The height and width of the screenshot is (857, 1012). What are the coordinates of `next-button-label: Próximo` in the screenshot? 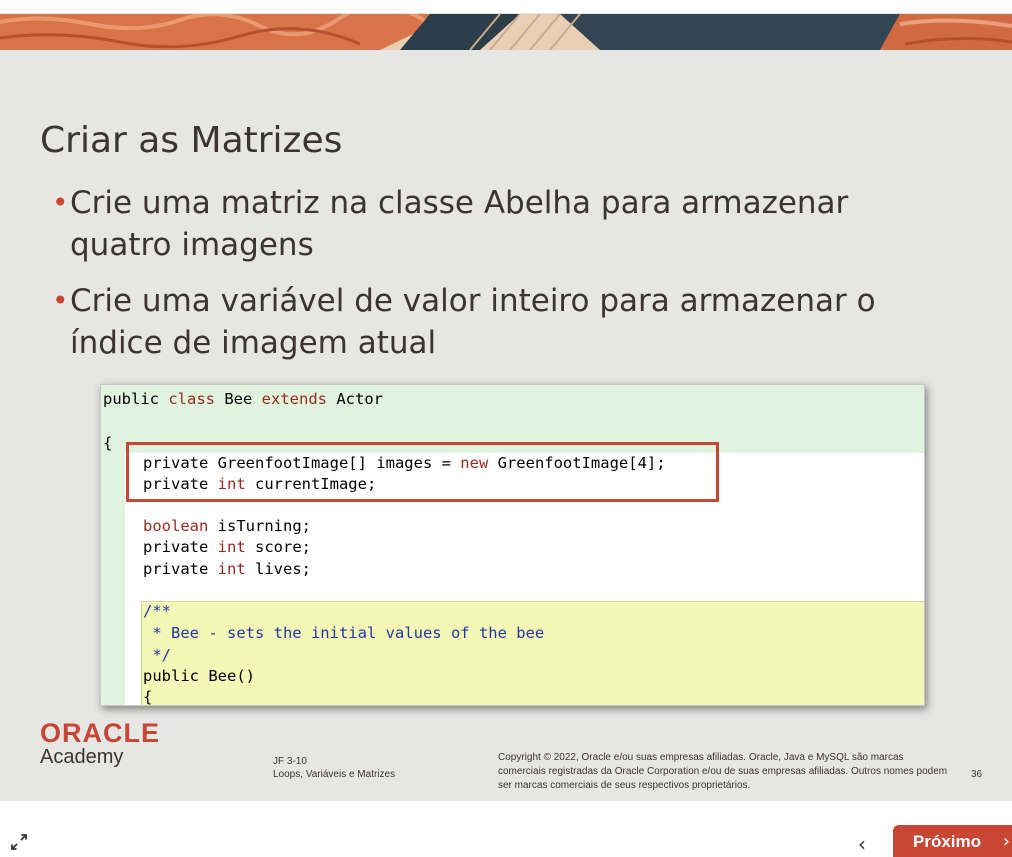 It's located at (947, 841).